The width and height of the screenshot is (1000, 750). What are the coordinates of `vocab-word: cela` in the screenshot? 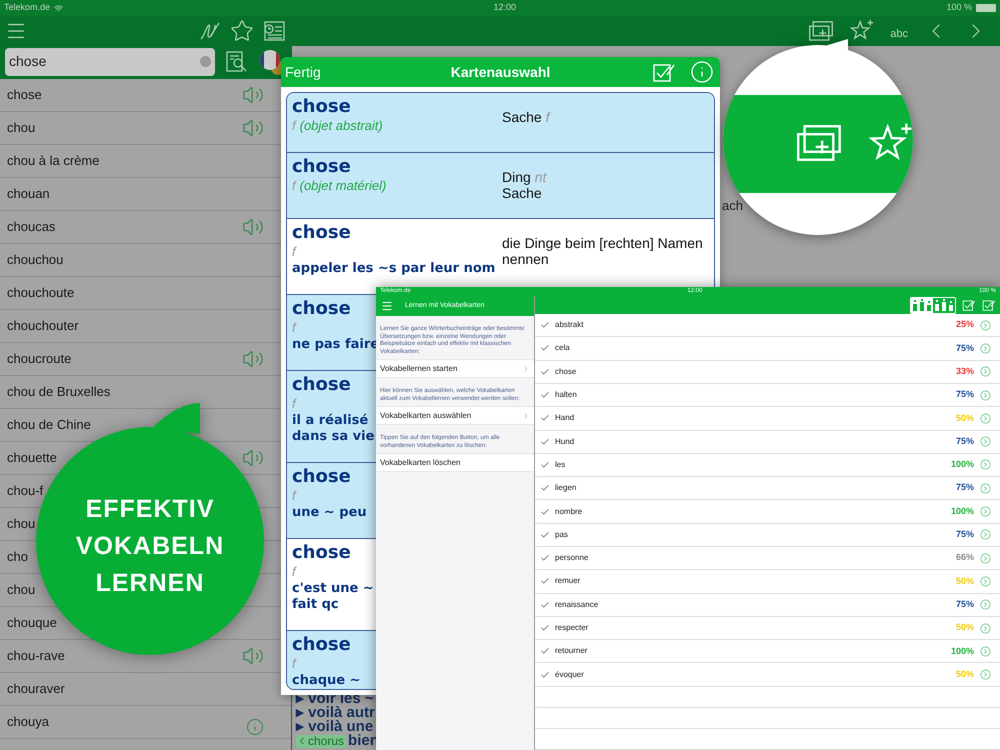 It's located at (563, 348).